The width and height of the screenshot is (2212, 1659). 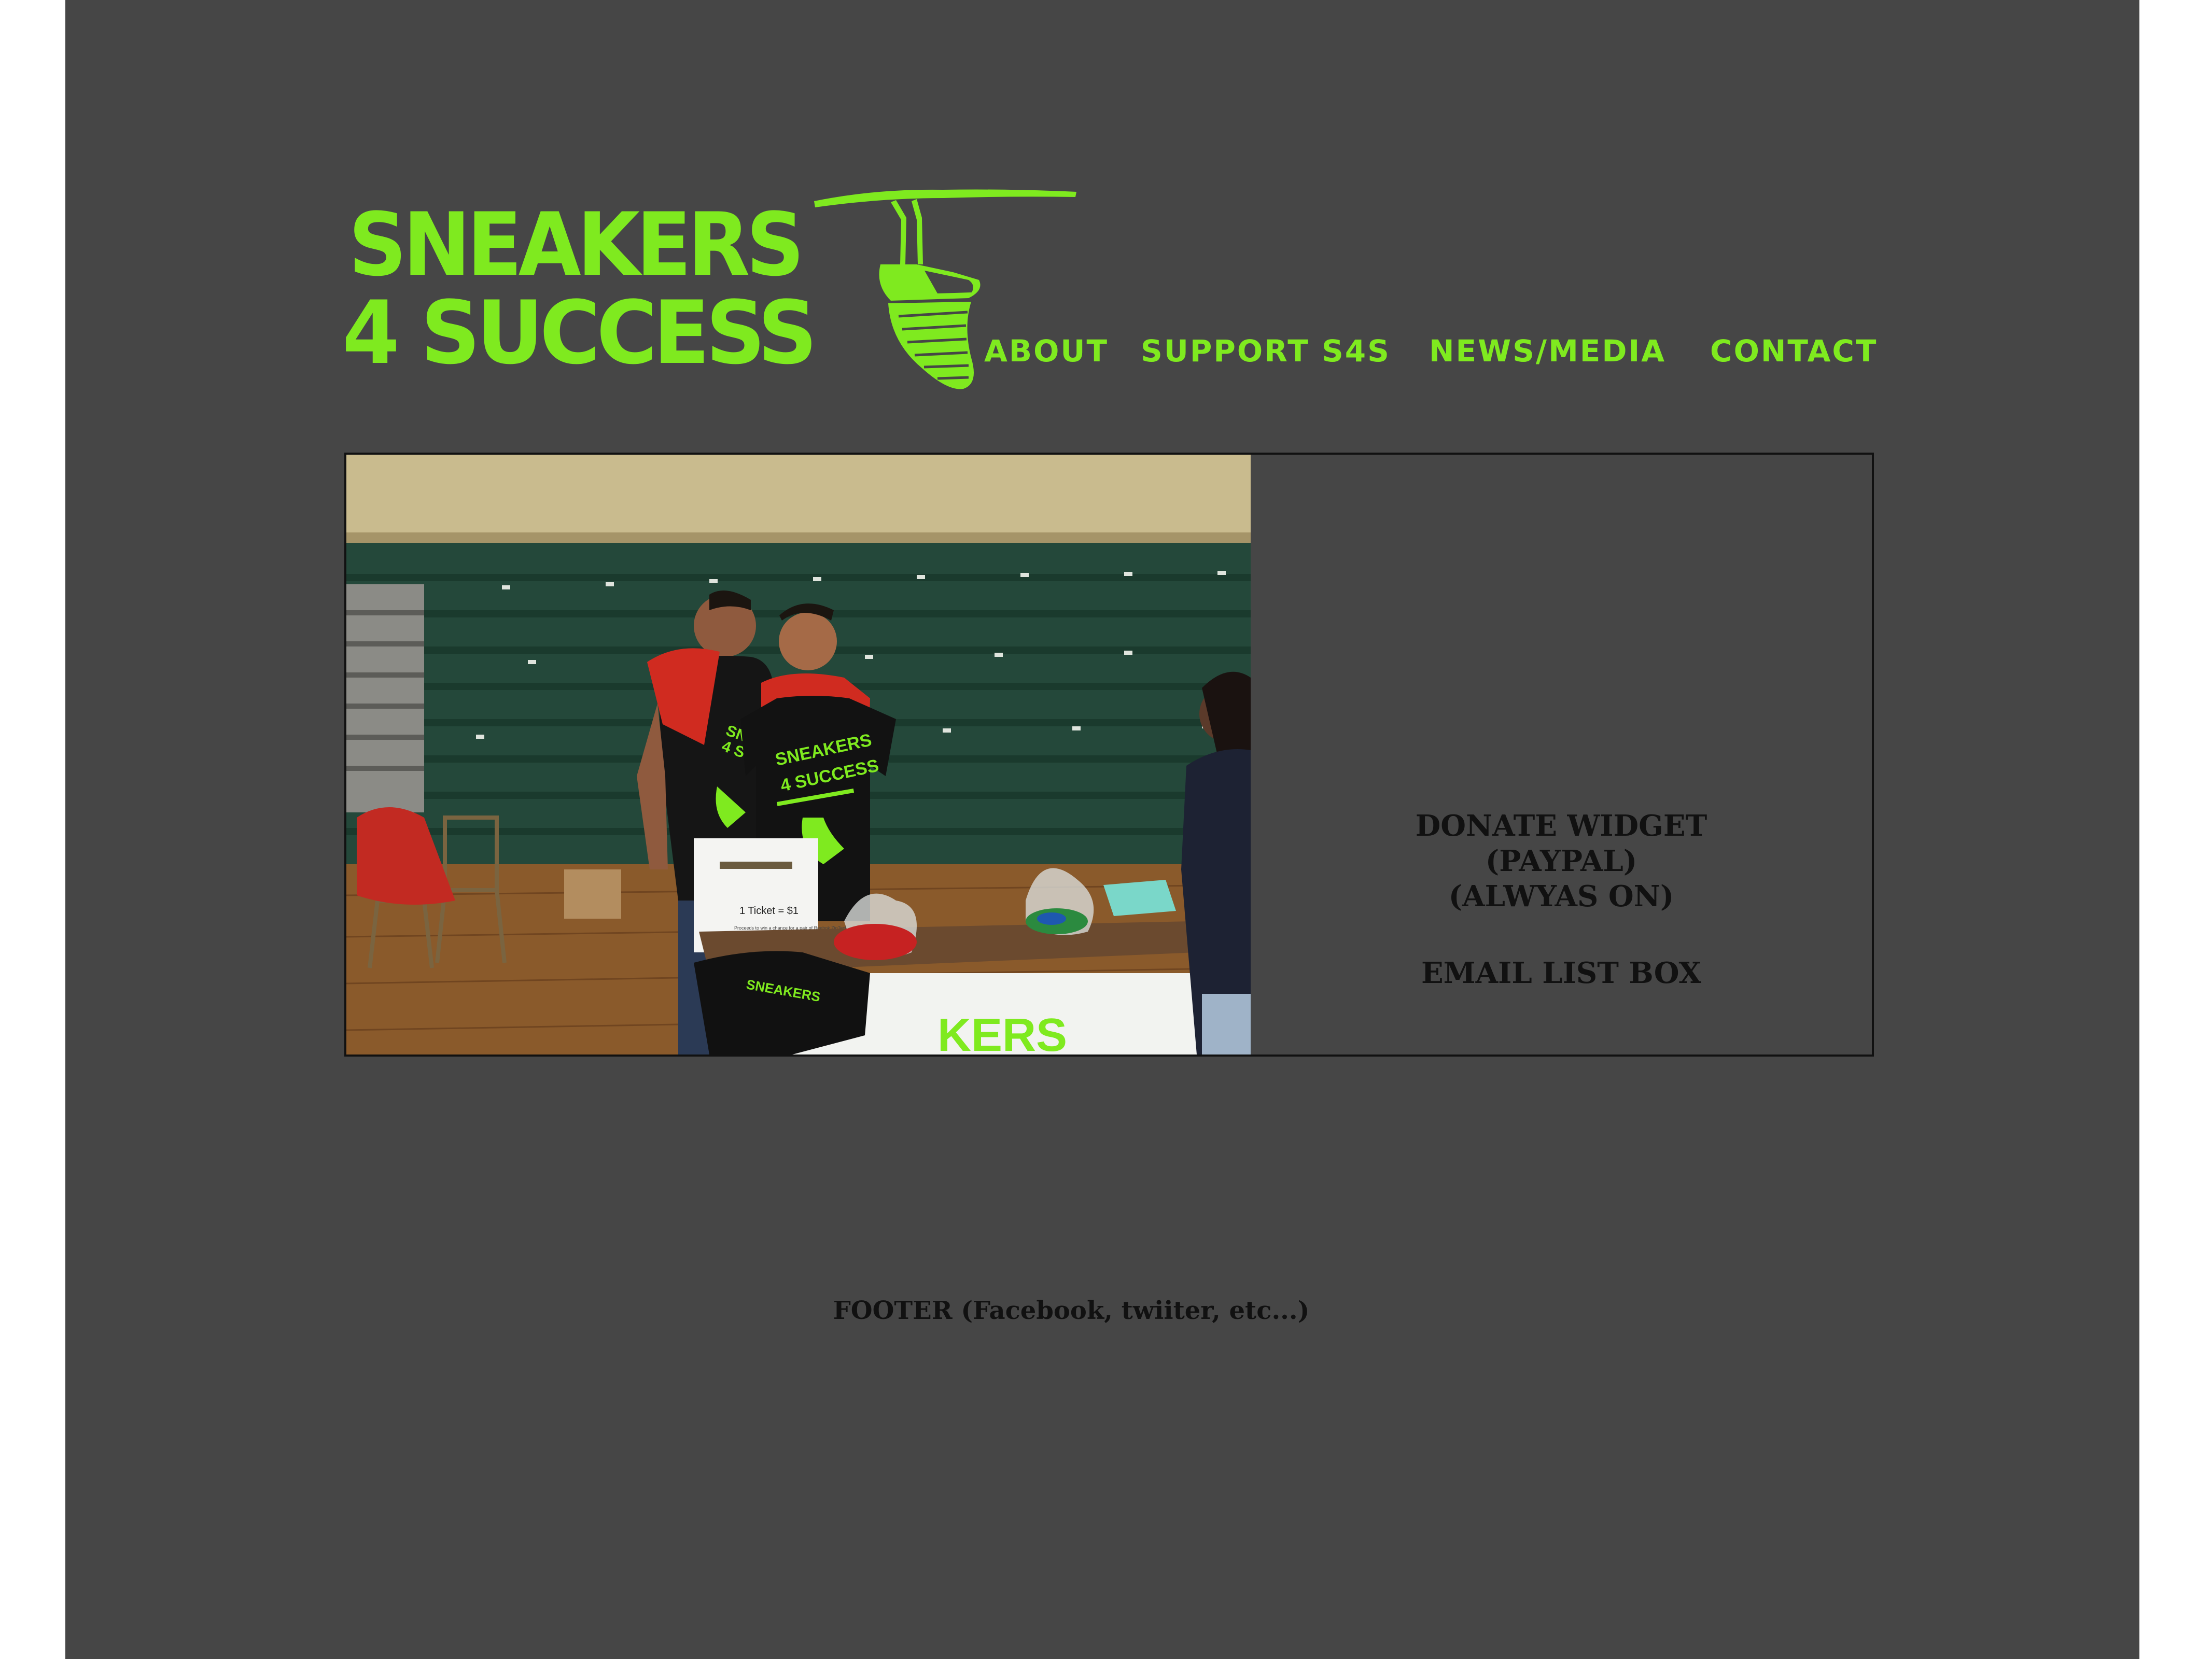 I want to click on hero-photo: SNEAKERS 4 SUCCESS SNEAKERS 4 SUCCESS, so click(x=798, y=755).